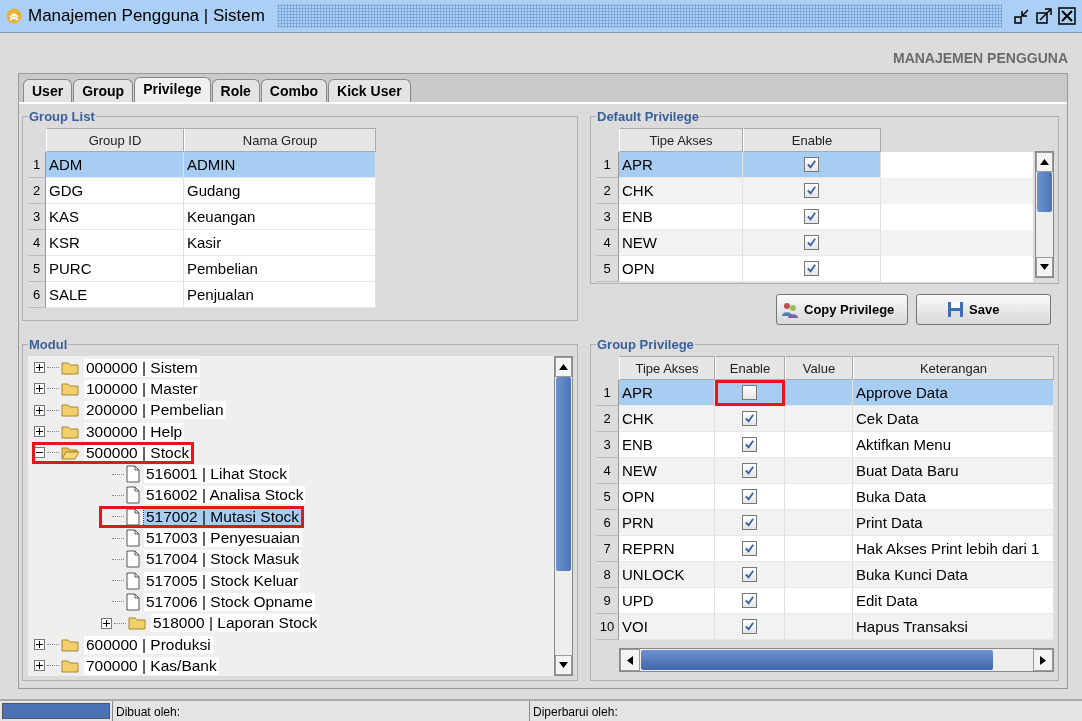 The height and width of the screenshot is (721, 1082). What do you see at coordinates (142, 388) in the screenshot?
I see `tree-item: 100000 | Master` at bounding box center [142, 388].